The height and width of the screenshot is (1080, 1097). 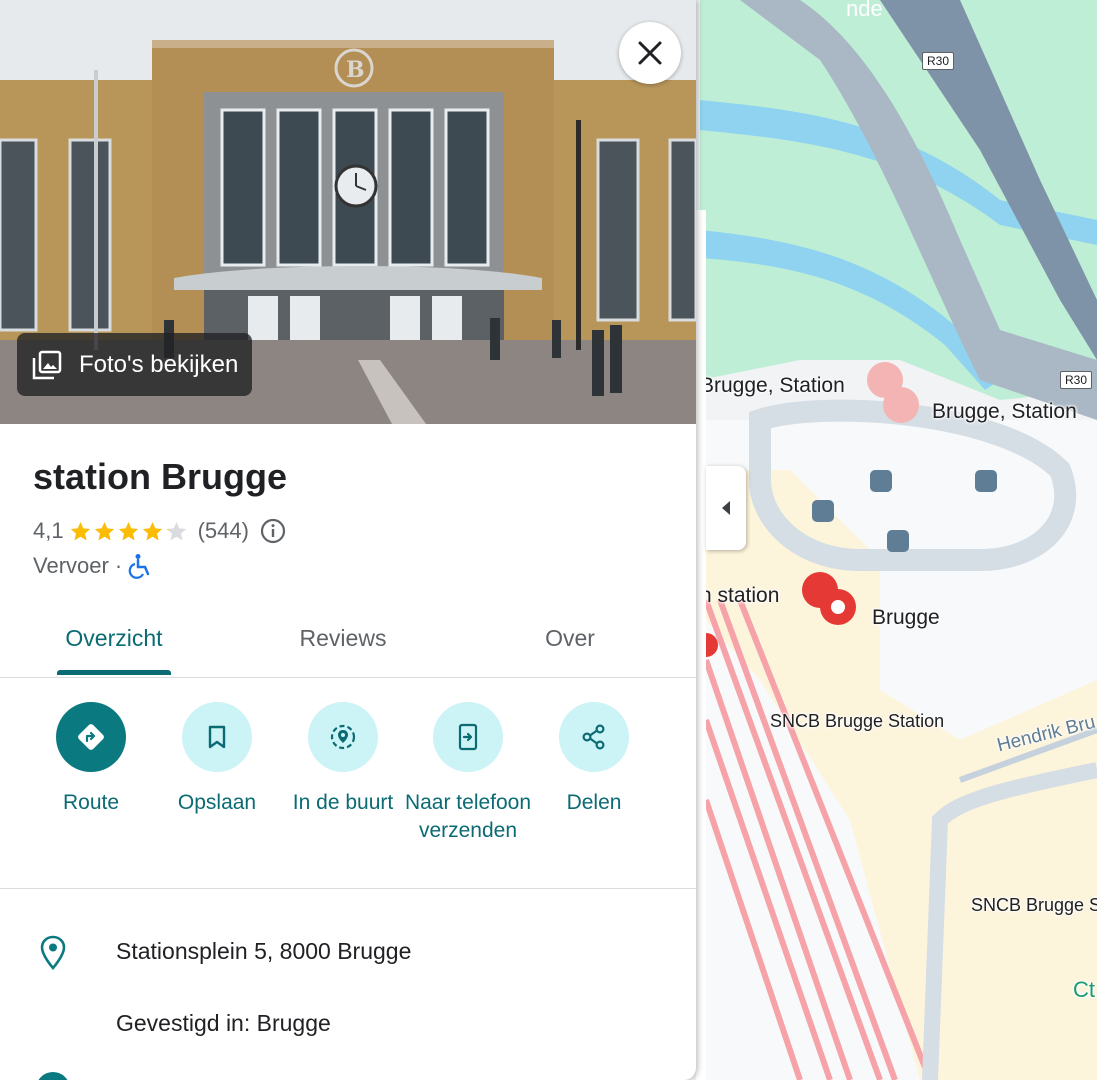 I want to click on share-button-circle, so click(x=594, y=737).